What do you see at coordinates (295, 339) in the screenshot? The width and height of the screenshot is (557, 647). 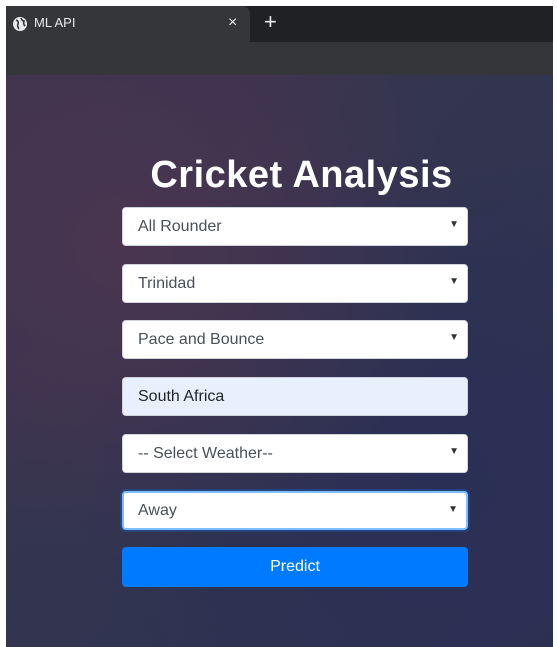 I see `pitch-type-select: Pace and Bounce ▼` at bounding box center [295, 339].